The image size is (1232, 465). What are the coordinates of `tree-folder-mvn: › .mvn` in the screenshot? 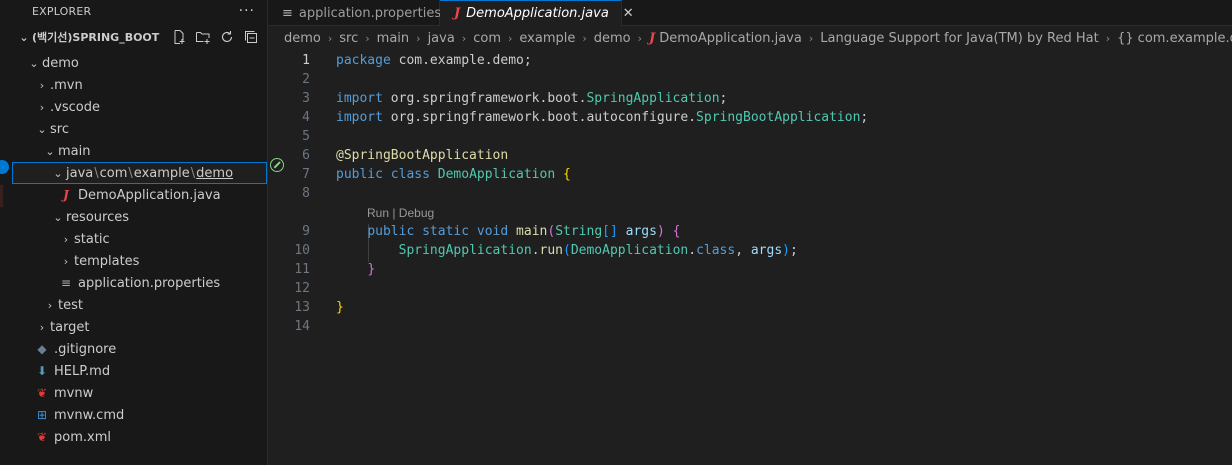 It's located at (139, 85).